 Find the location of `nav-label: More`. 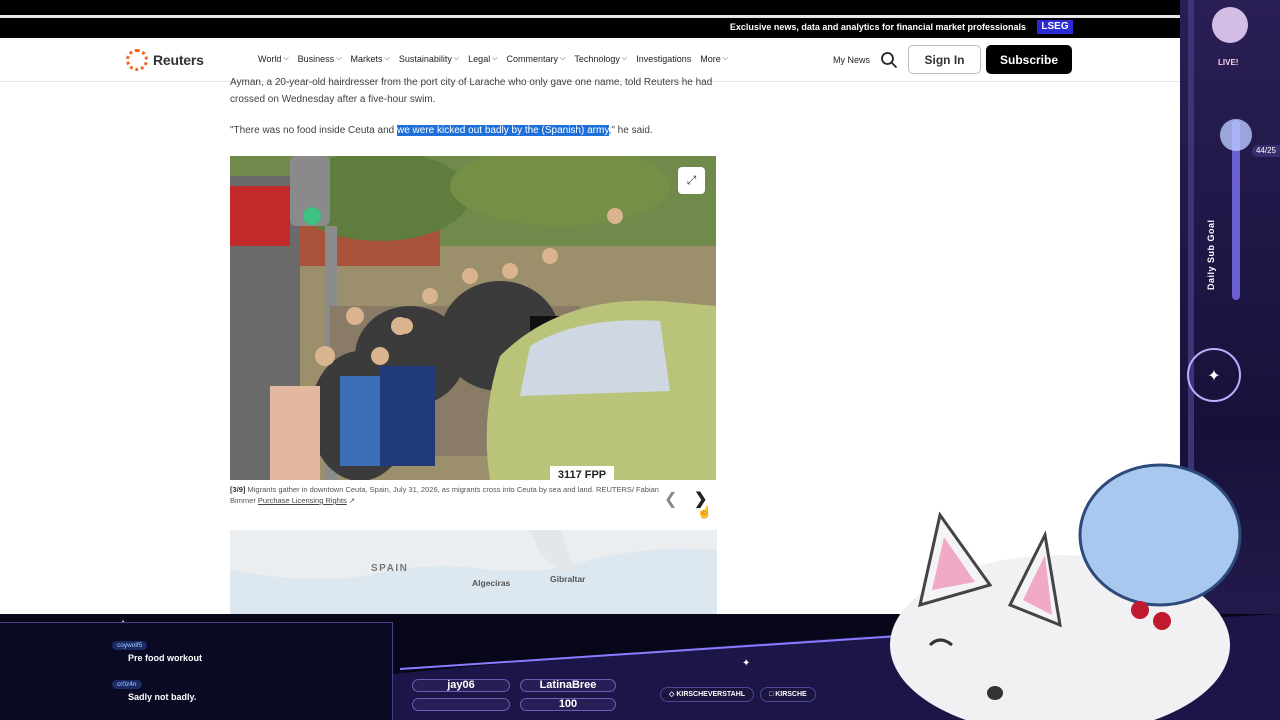

nav-label: More is located at coordinates (710, 59).